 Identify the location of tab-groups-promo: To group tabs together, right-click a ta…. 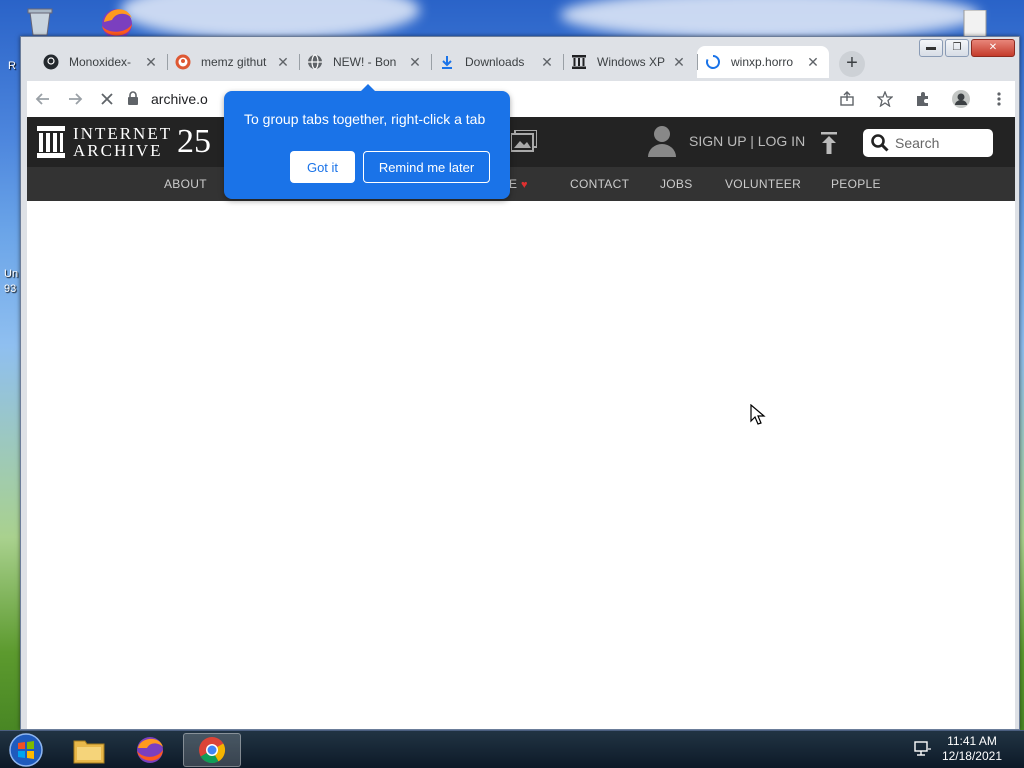
(367, 141).